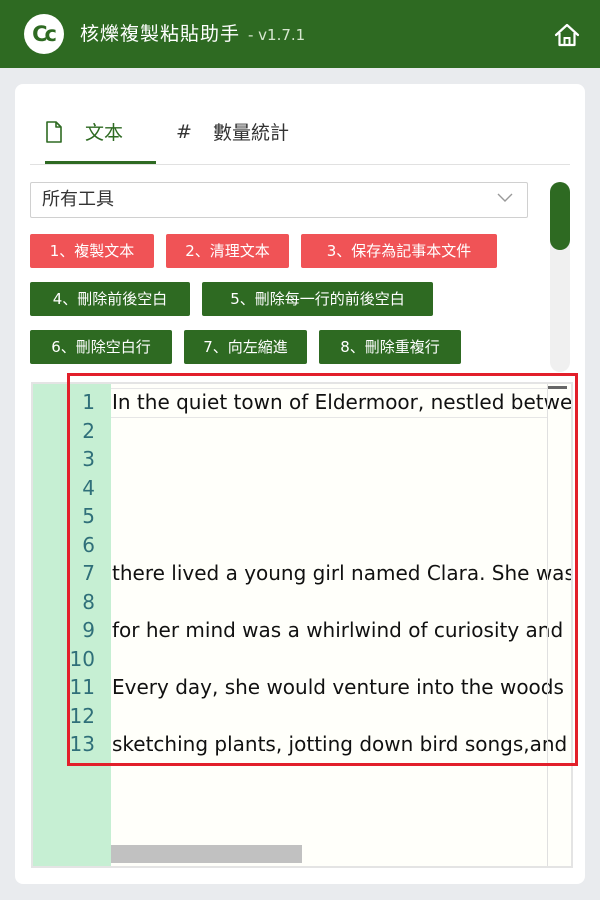  I want to click on app-logo-text: Cc, so click(44, 34).